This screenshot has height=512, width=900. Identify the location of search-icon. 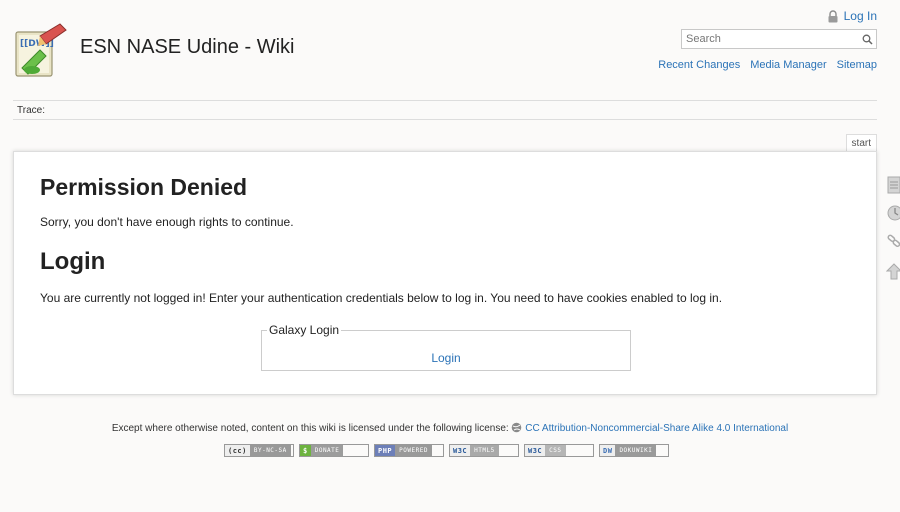
(867, 39).